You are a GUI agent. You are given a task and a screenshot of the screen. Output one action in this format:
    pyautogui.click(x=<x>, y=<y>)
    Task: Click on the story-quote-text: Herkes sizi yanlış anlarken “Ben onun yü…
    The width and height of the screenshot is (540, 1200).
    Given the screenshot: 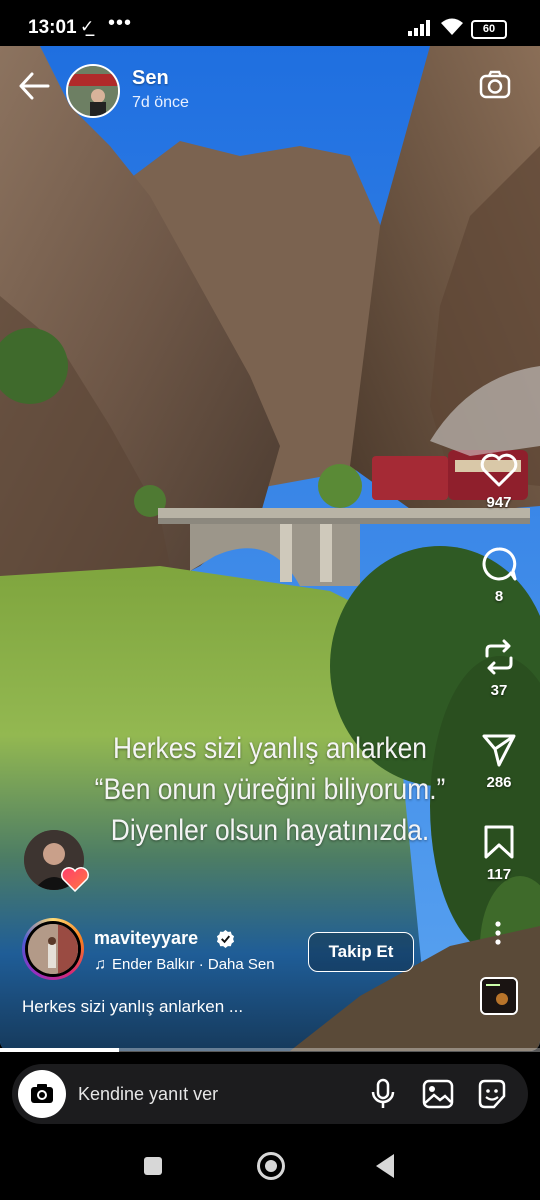 What is the action you would take?
    pyautogui.click(x=270, y=789)
    